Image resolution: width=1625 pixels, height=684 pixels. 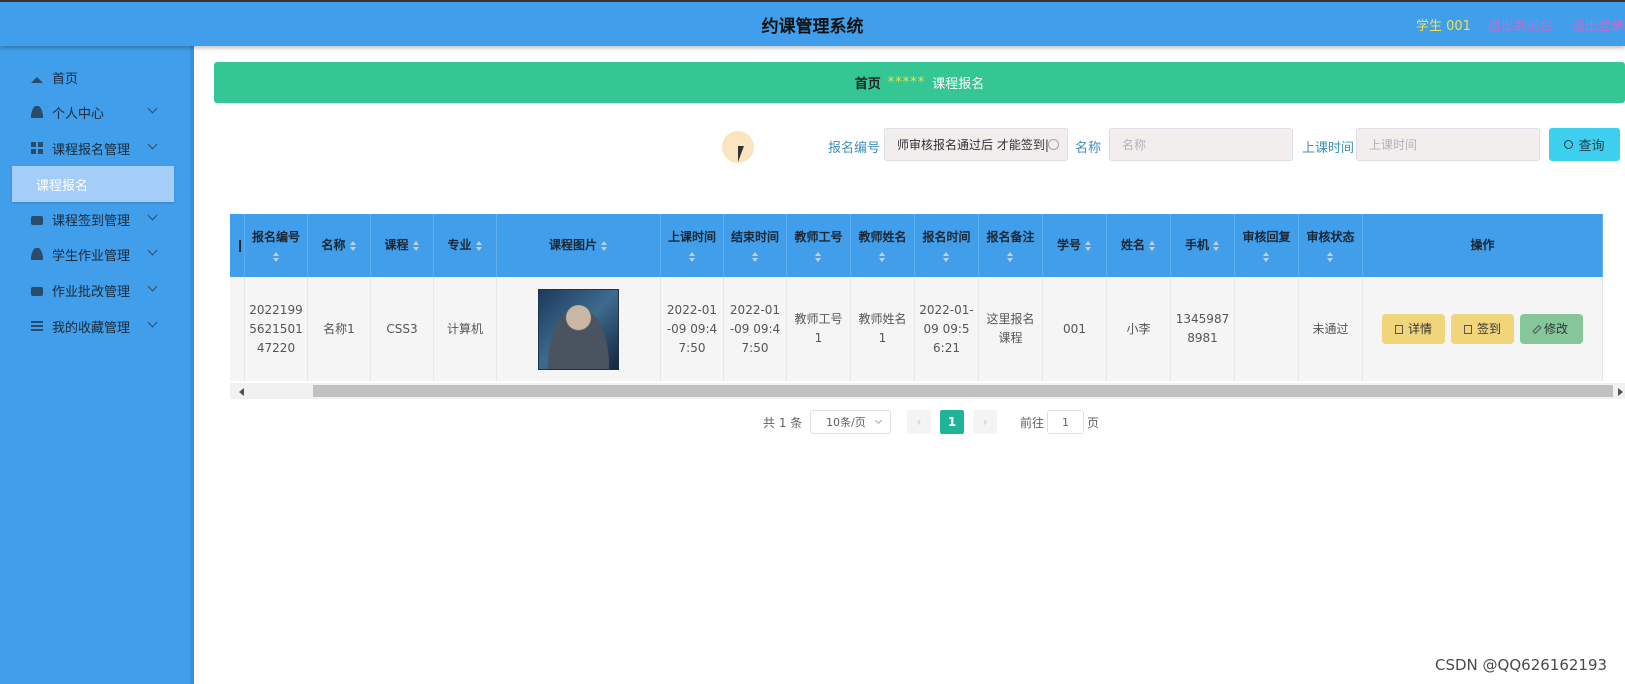 I want to click on search-button: 查询, so click(x=1584, y=144).